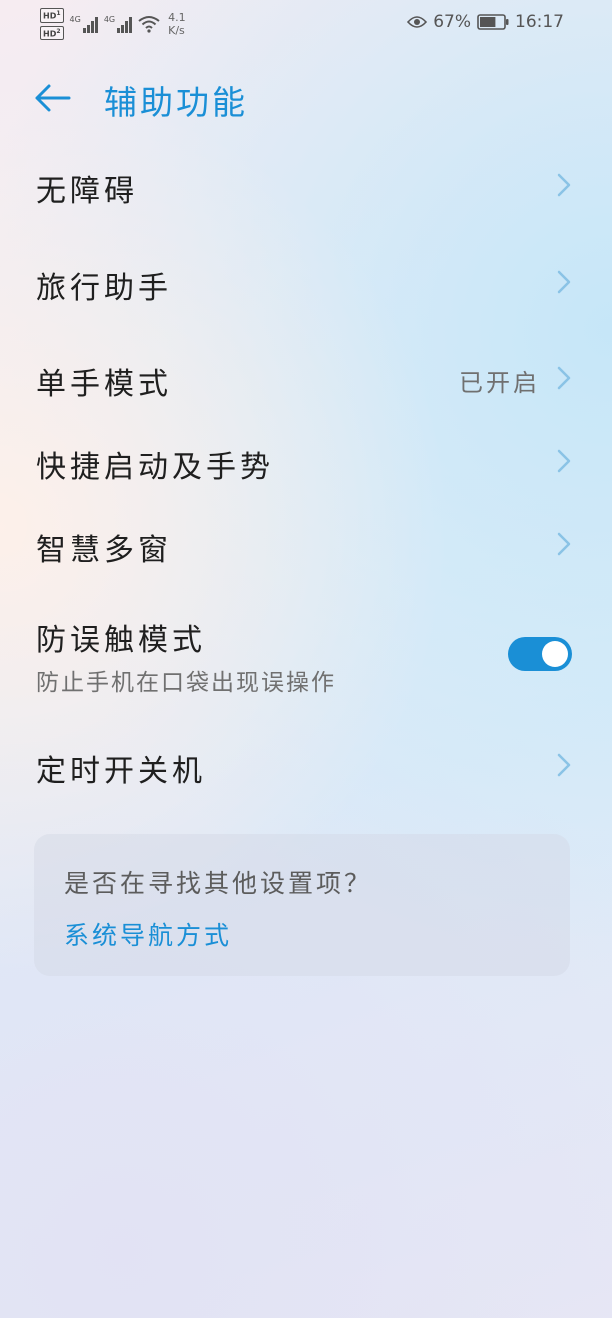 Image resolution: width=612 pixels, height=1318 pixels. I want to click on settings-item-label: 单手模式, so click(104, 384).